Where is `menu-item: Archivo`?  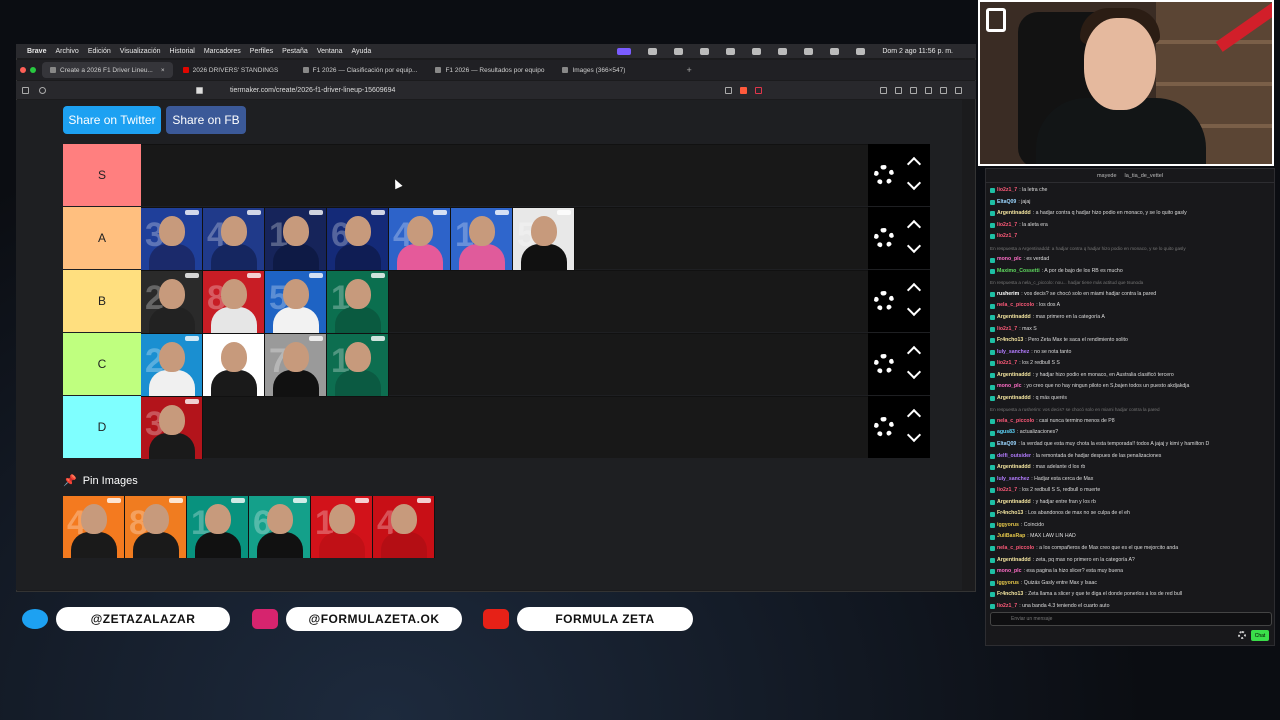
menu-item: Archivo is located at coordinates (66, 51).